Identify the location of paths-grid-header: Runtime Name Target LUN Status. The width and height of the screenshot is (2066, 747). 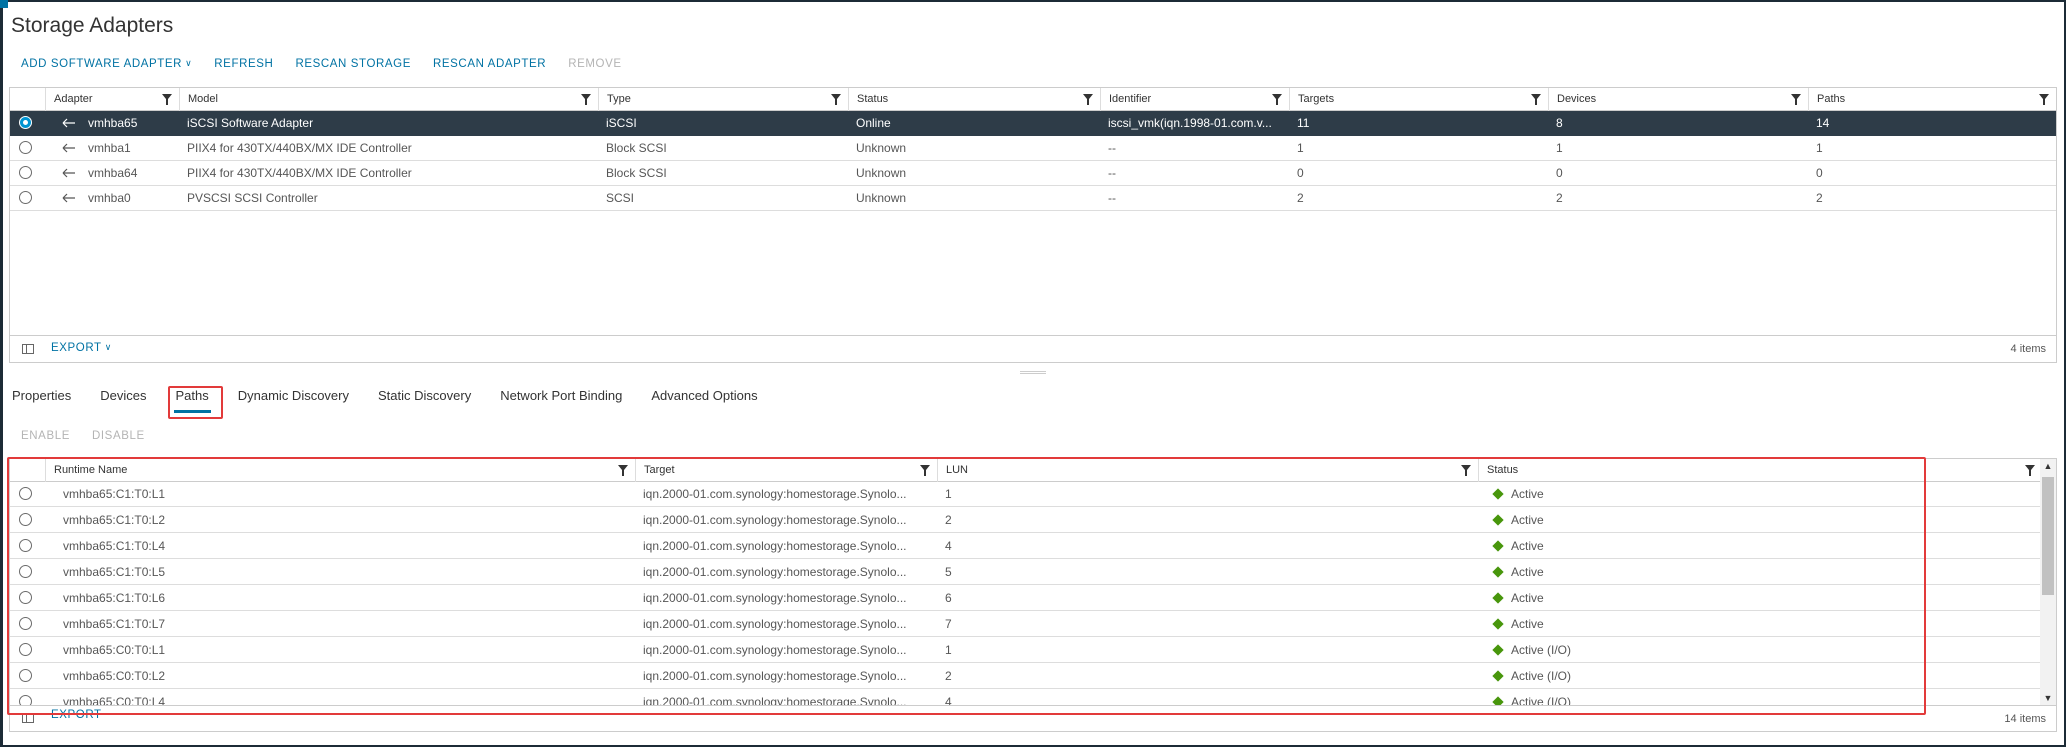
(1033, 470).